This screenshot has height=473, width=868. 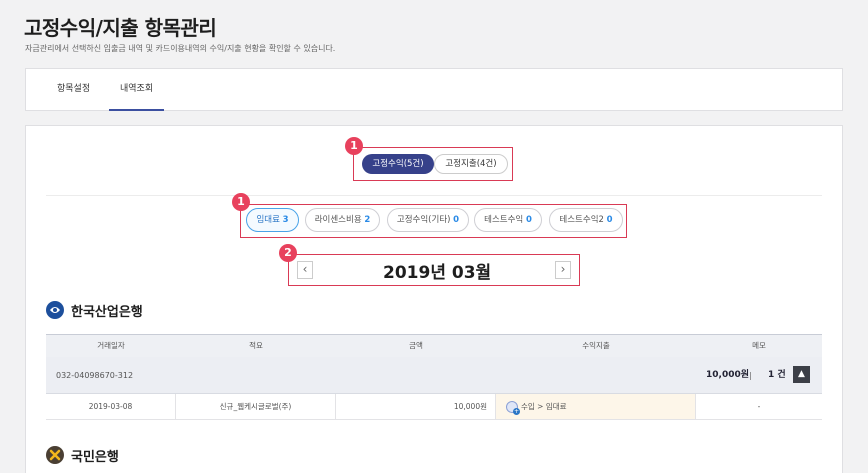 I want to click on category-chip-test-income2: 테스트수익2 0, so click(x=586, y=220).